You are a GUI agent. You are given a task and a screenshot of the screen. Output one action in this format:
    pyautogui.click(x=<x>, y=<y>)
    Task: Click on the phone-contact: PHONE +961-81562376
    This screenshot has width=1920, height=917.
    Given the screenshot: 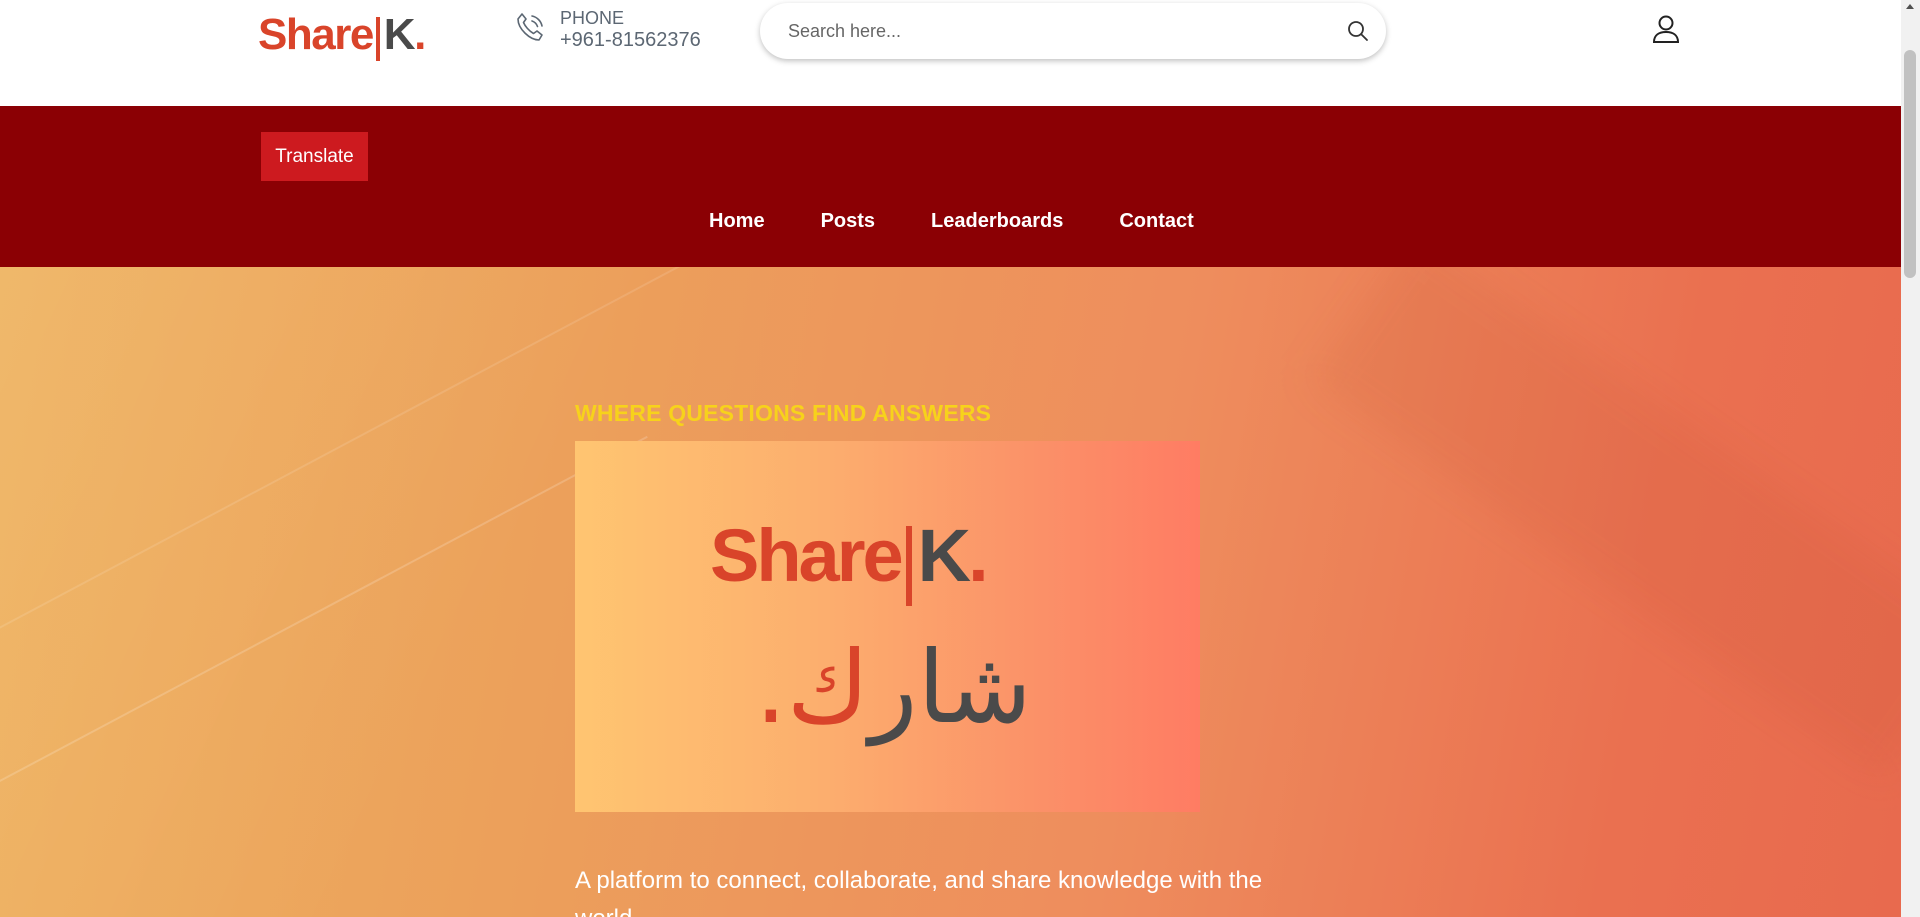 What is the action you would take?
    pyautogui.click(x=606, y=30)
    